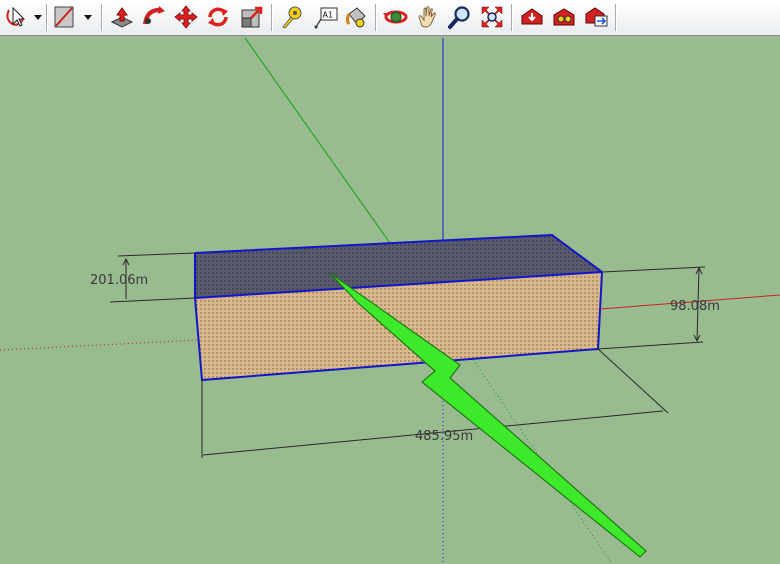  What do you see at coordinates (537, 453) in the screenshot?
I see `green-axis-dotted` at bounding box center [537, 453].